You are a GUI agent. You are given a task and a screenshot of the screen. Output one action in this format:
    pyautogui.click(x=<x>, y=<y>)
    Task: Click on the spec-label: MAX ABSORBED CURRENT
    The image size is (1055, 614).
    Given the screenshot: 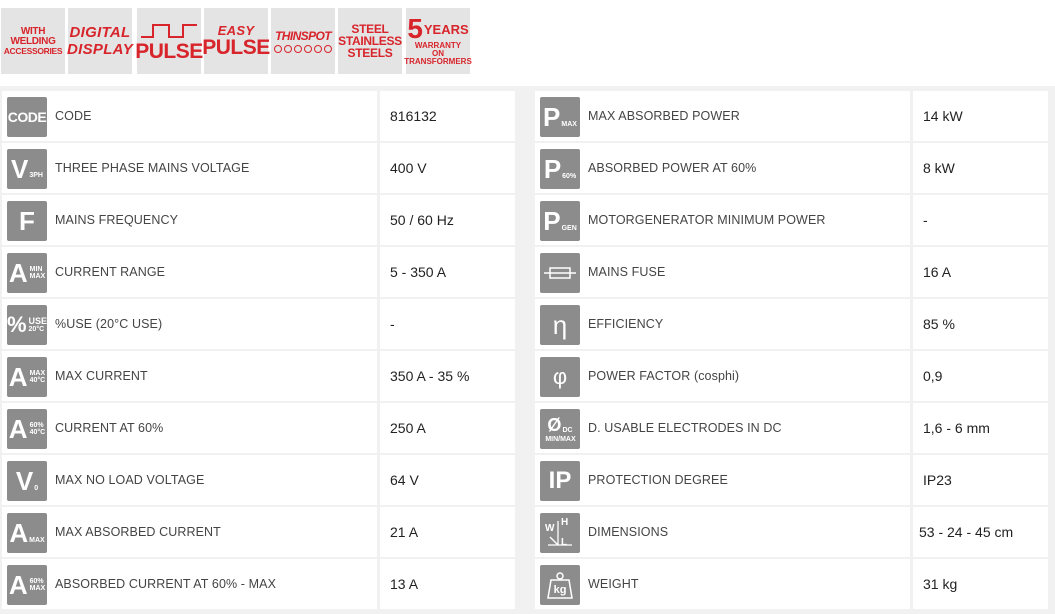 What is the action you would take?
    pyautogui.click(x=138, y=532)
    